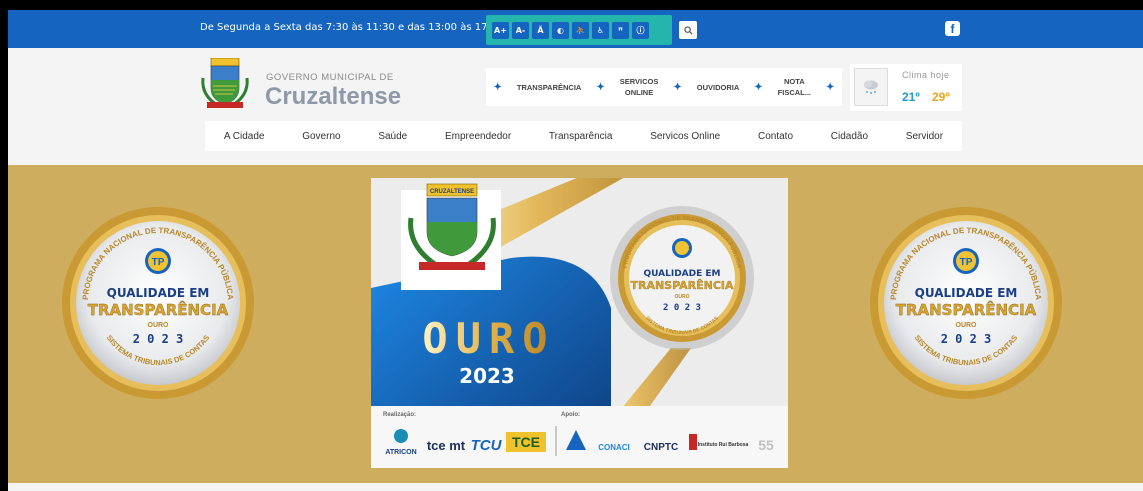 This screenshot has height=491, width=1143. I want to click on min-temperature: 21º, so click(911, 97).